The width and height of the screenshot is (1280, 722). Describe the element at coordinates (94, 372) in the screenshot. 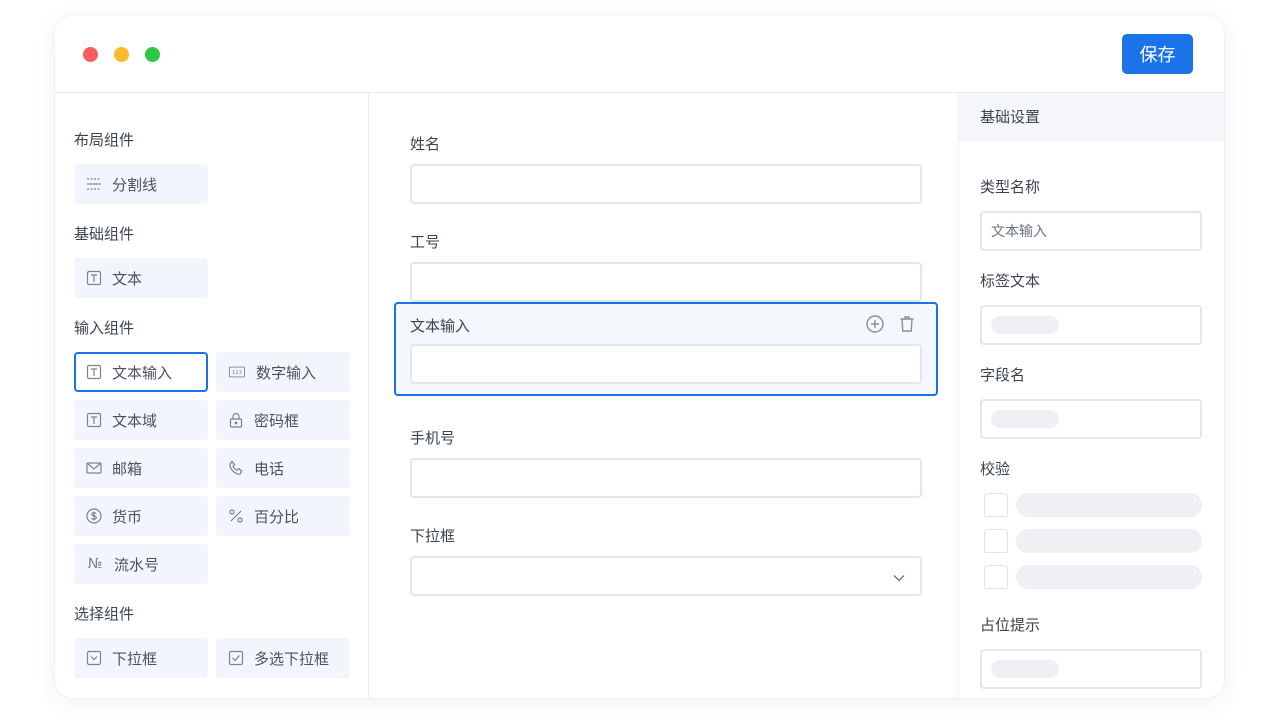

I see `text-input-icon` at that location.